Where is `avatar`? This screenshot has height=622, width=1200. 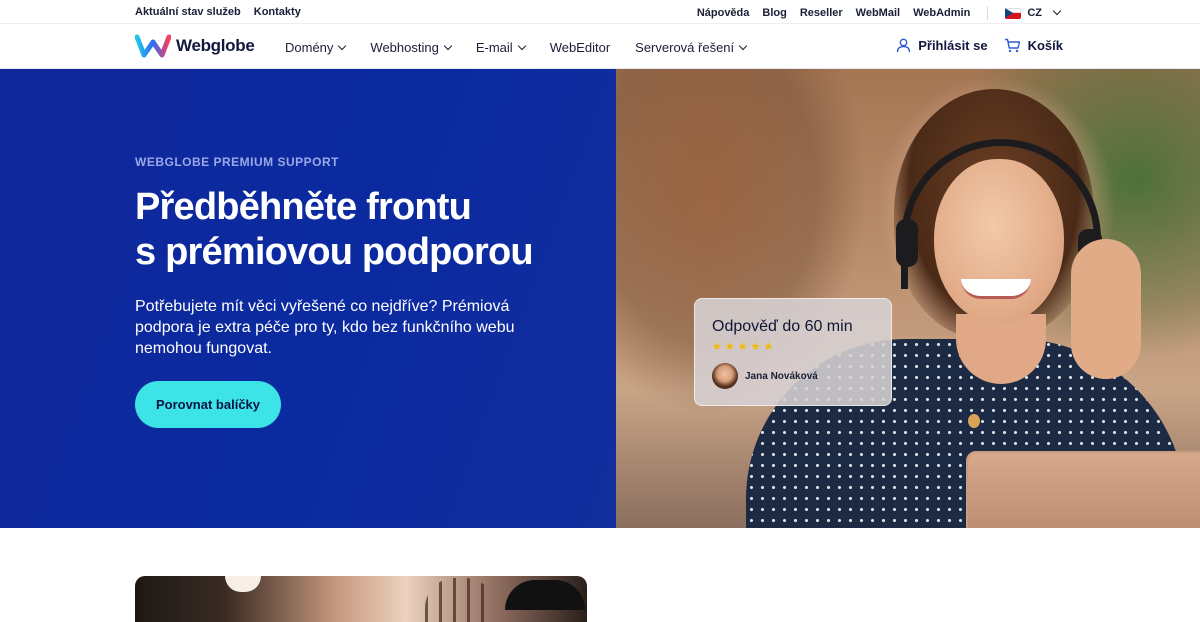 avatar is located at coordinates (725, 376).